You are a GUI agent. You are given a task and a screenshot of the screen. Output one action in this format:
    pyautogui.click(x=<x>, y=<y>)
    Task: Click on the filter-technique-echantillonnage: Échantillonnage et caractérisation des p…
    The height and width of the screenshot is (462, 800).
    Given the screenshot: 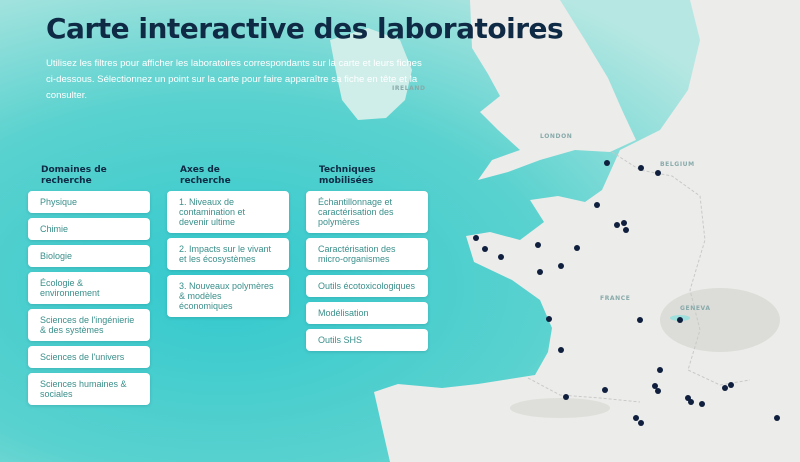 What is the action you would take?
    pyautogui.click(x=367, y=212)
    